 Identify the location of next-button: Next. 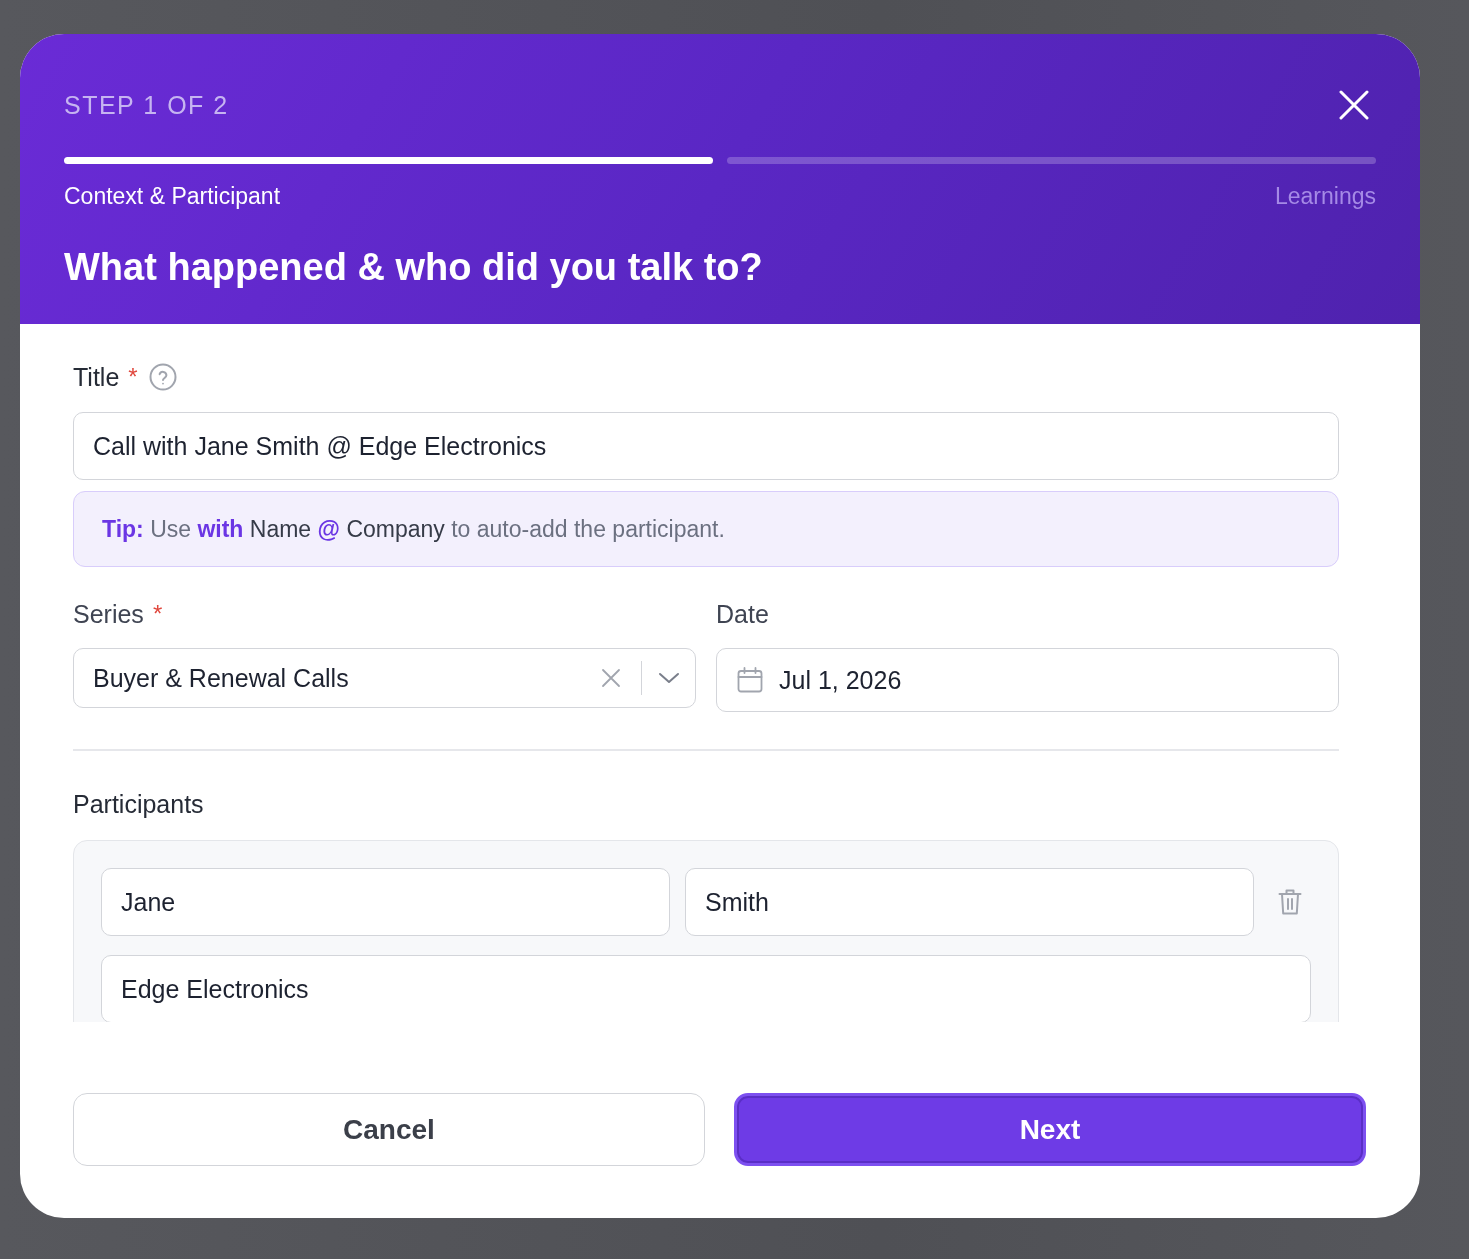
(1050, 1129).